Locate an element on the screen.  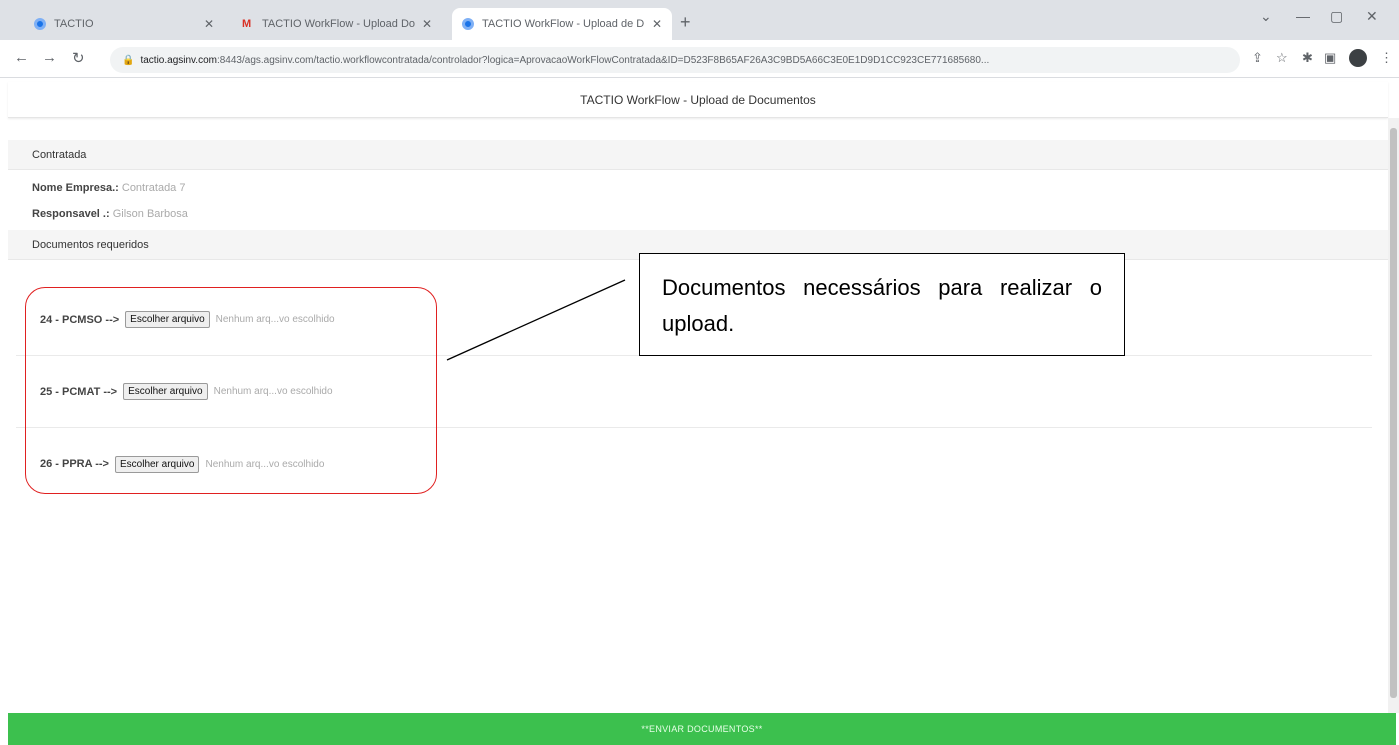
maximize-icon: ▢ is located at coordinates (1336, 16).